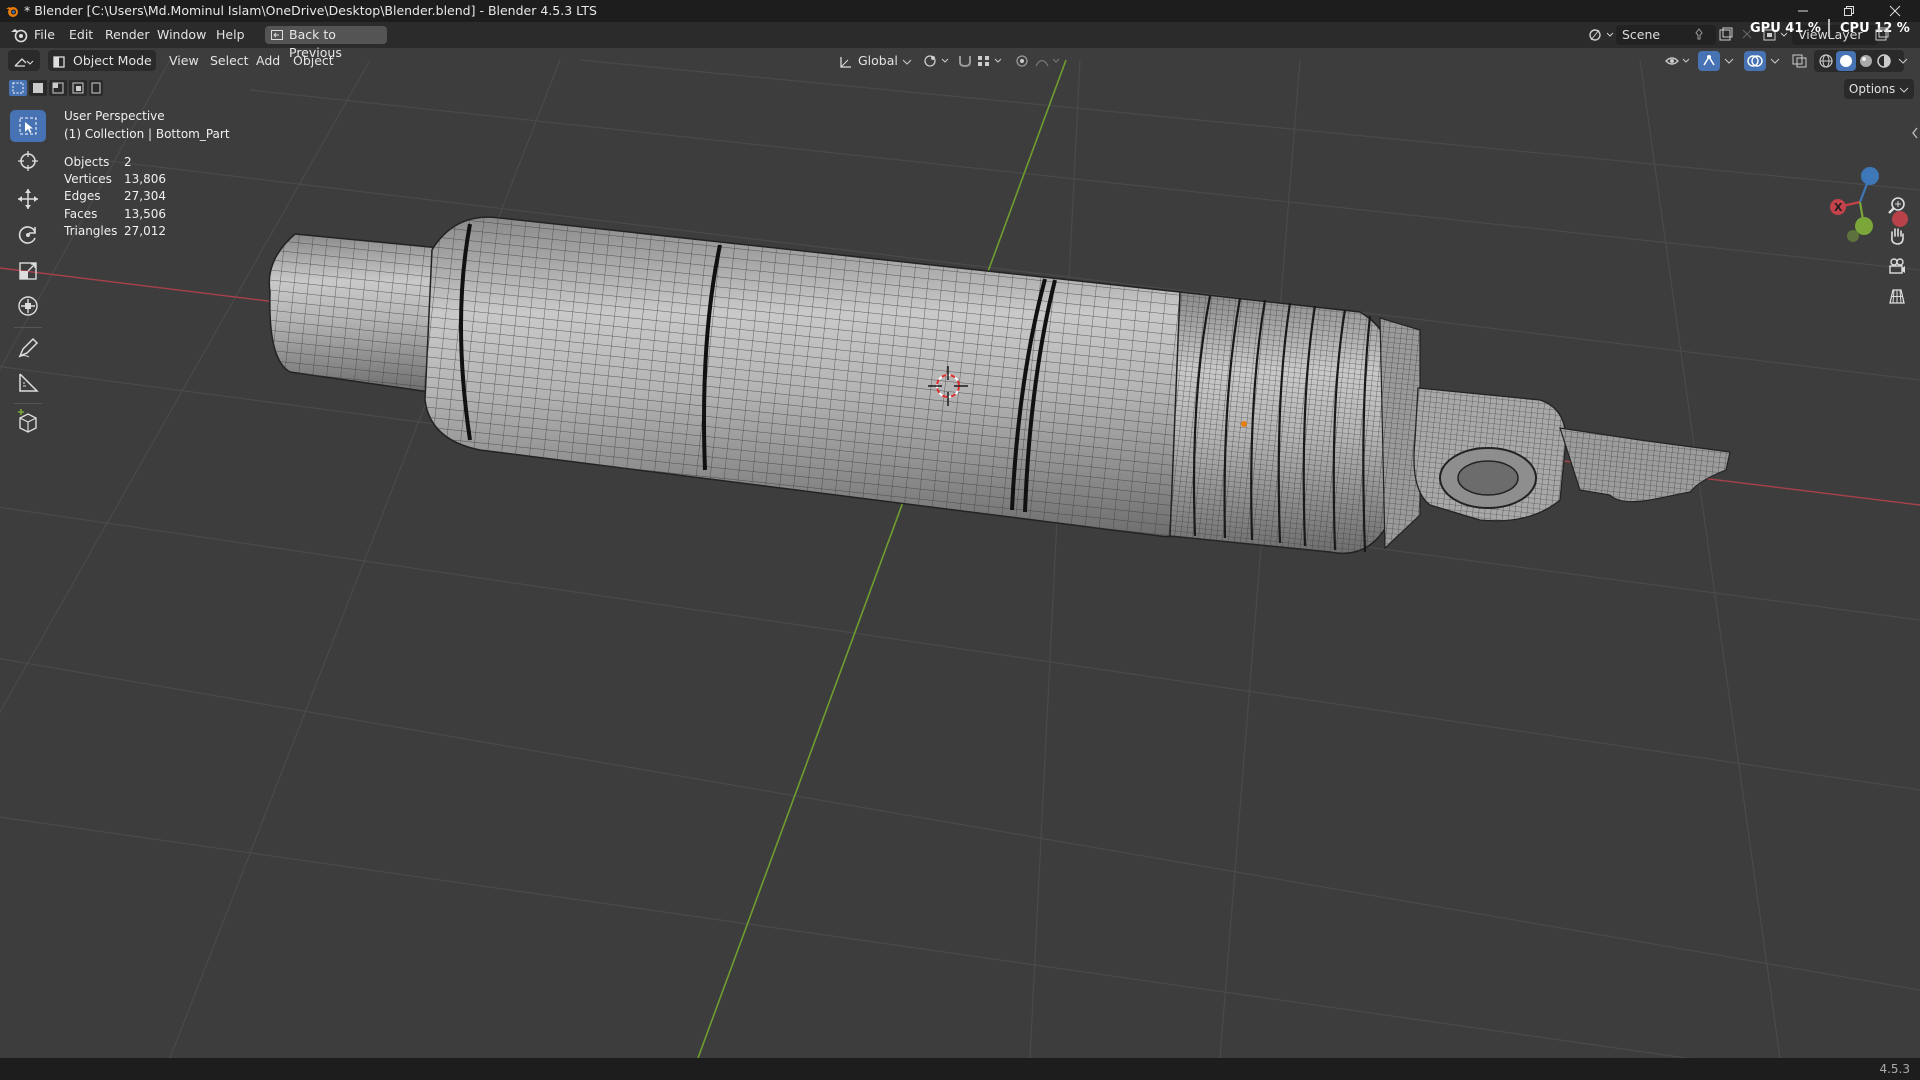  Describe the element at coordinates (147, 133) in the screenshot. I see `collection-label: (1) Collection | Bottom_Part` at that location.